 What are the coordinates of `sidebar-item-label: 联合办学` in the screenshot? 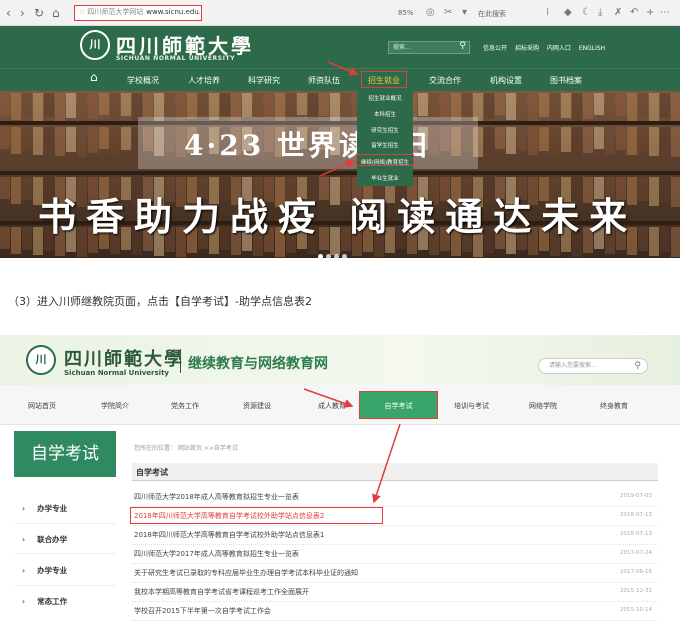 It's located at (52, 539).